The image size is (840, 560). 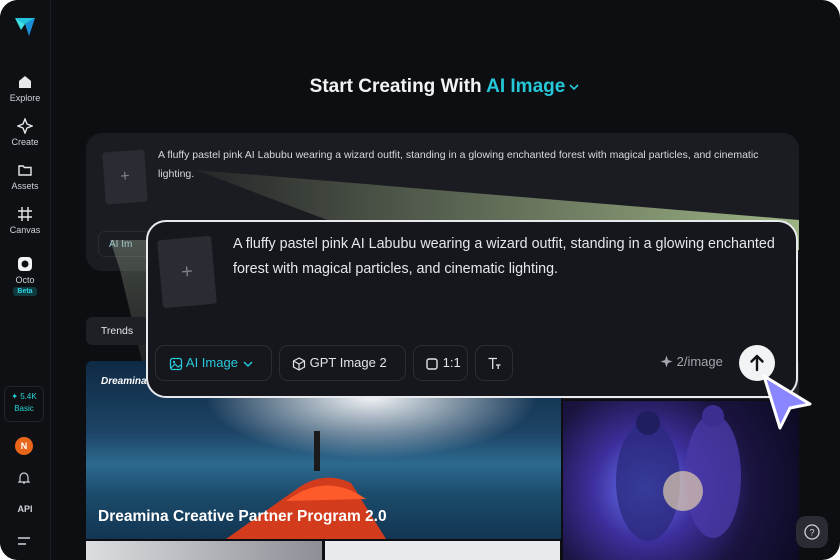 I want to click on avatar: N, so click(x=24, y=446).